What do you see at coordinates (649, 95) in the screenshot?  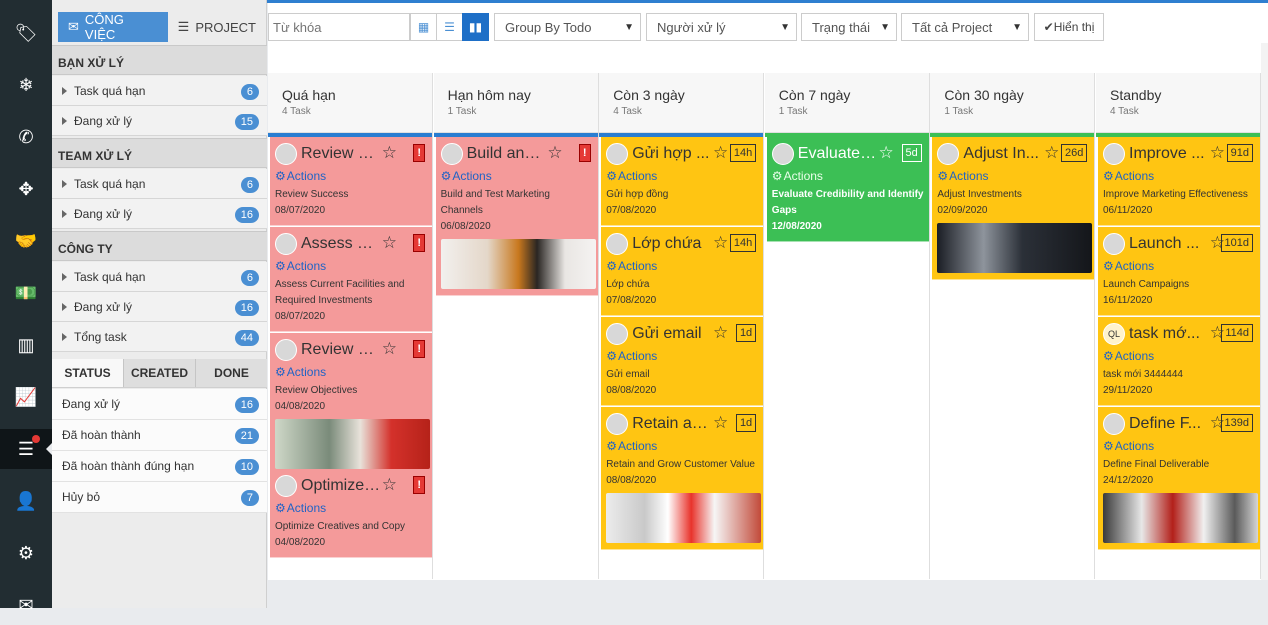 I see `column-title: Còn 3 ngày` at bounding box center [649, 95].